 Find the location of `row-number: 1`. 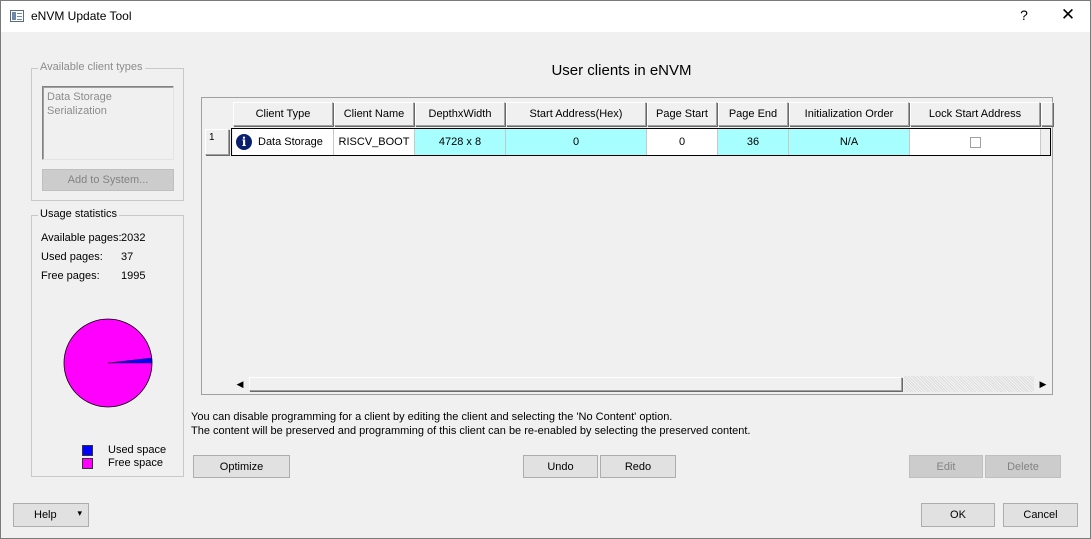

row-number: 1 is located at coordinates (217, 142).